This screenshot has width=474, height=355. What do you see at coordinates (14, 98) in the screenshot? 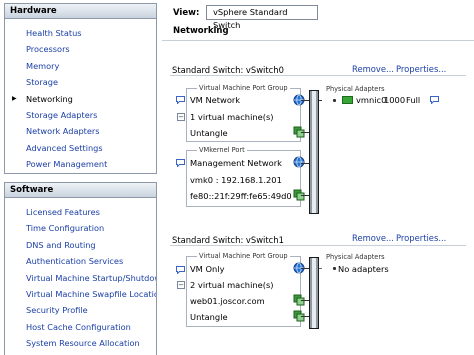
I see `selected-arrow-icon: ▶` at bounding box center [14, 98].